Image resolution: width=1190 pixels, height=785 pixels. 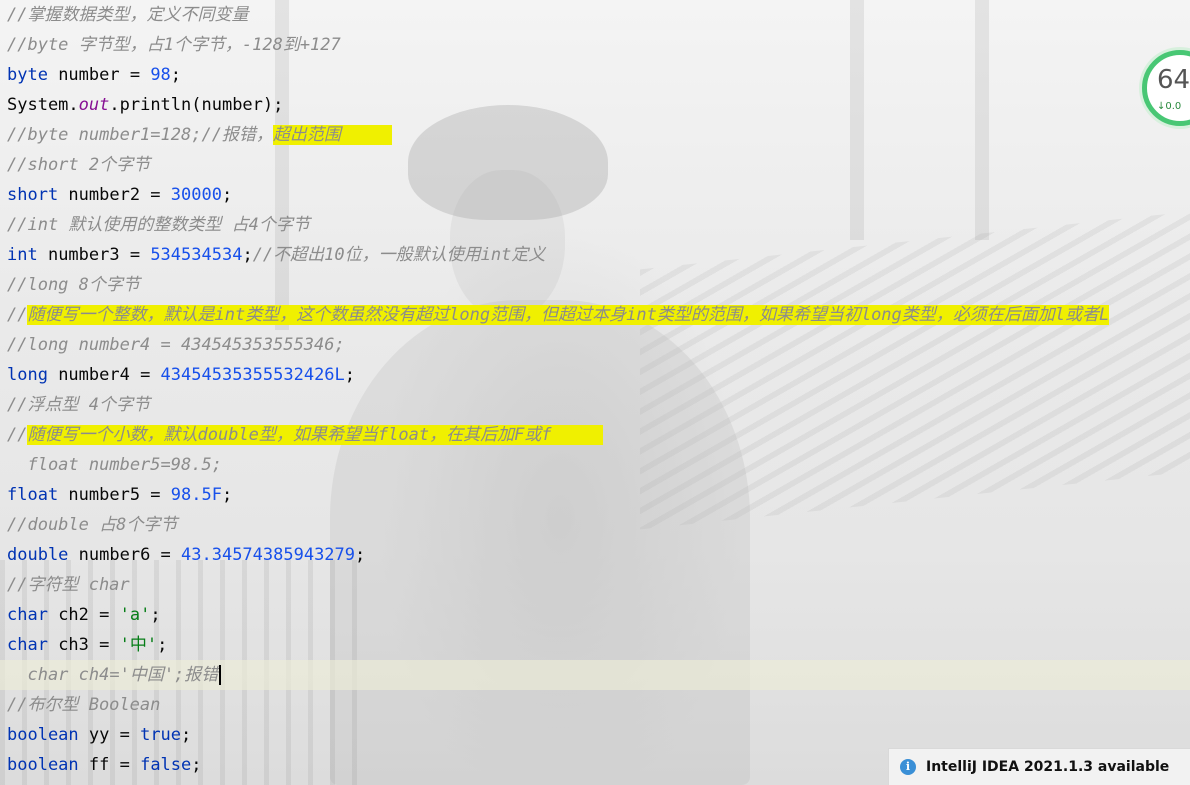 I want to click on identifier: number3 =, so click(x=94, y=255).